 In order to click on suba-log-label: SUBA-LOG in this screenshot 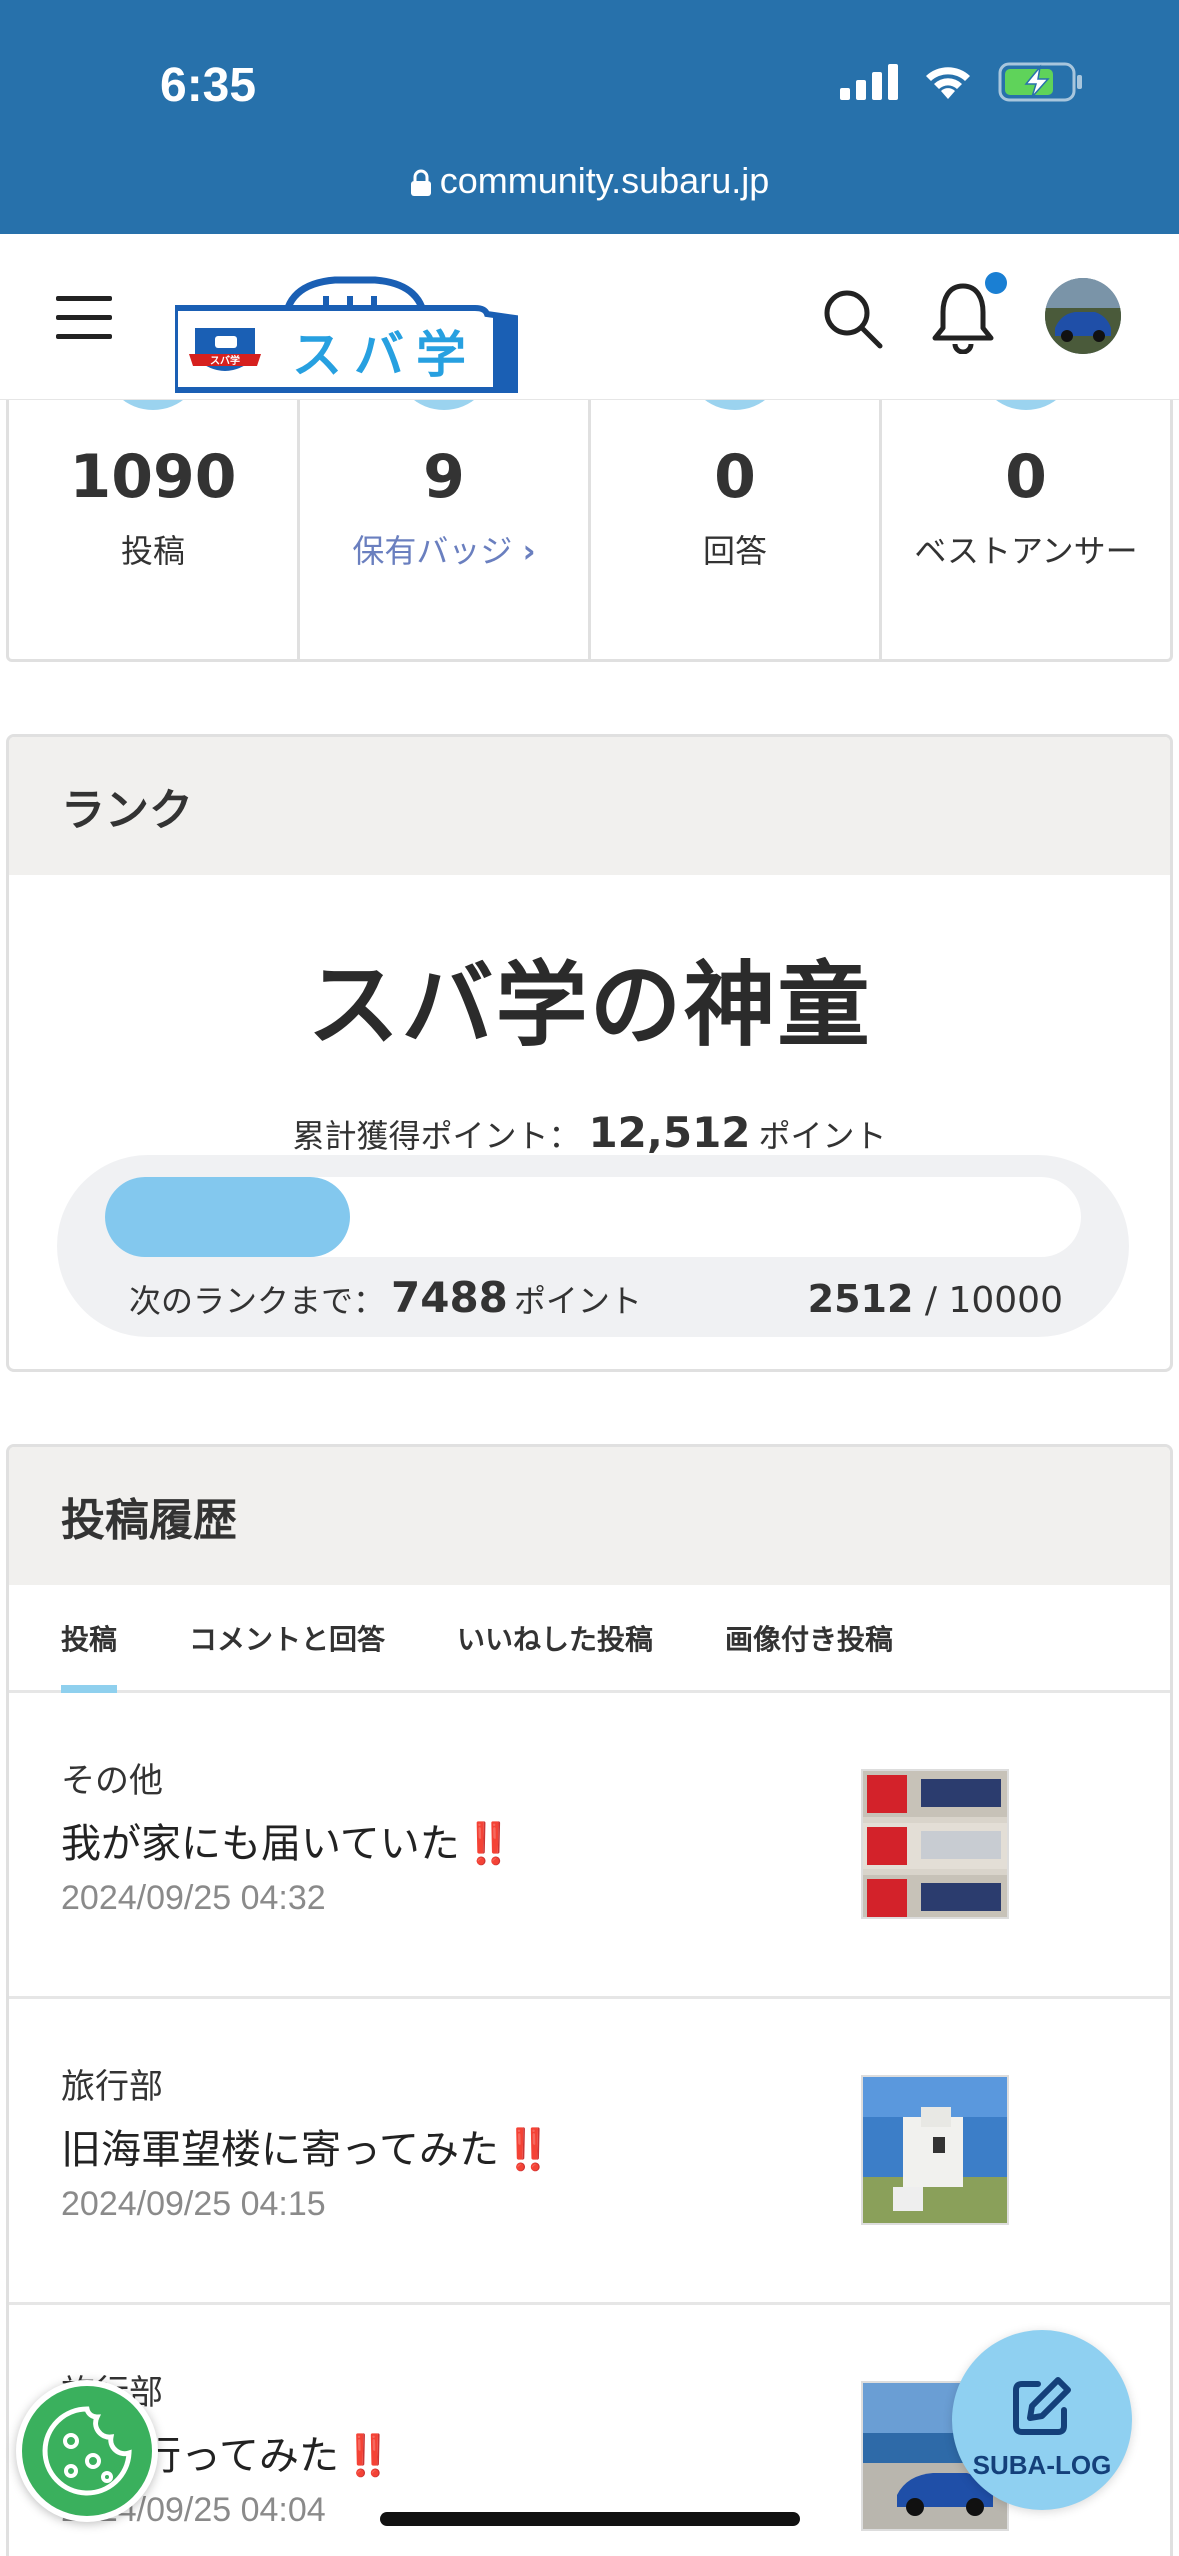, I will do `click(1042, 2465)`.